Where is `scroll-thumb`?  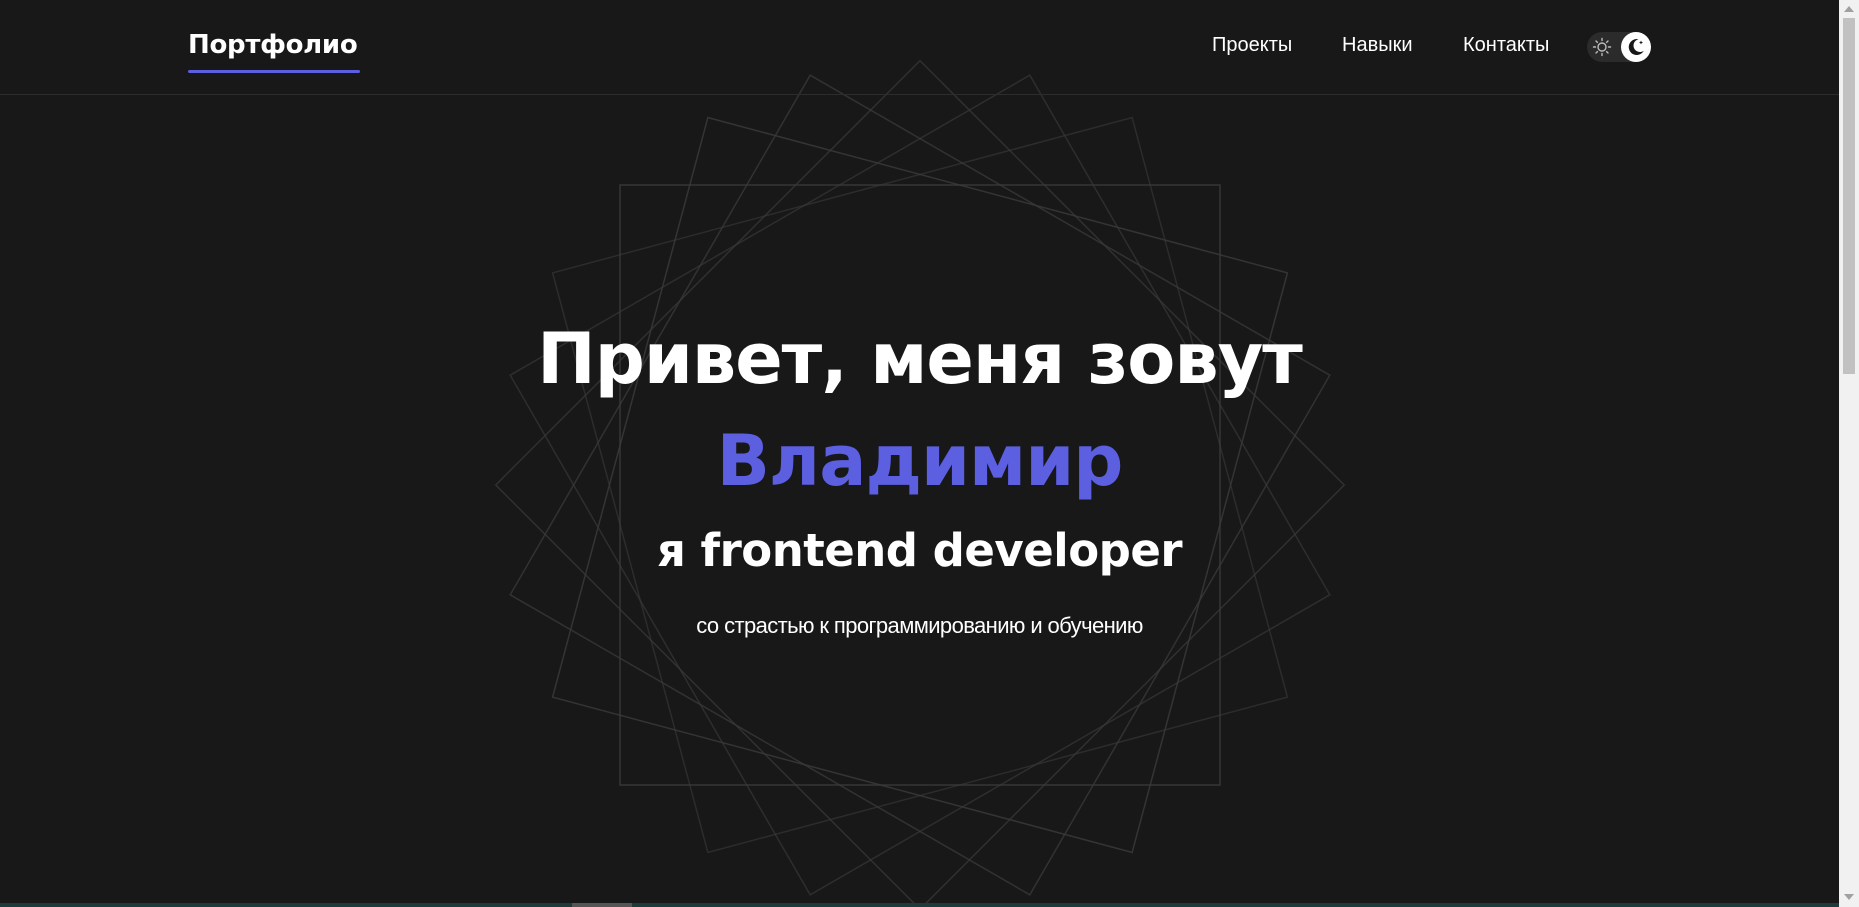 scroll-thumb is located at coordinates (1849, 196).